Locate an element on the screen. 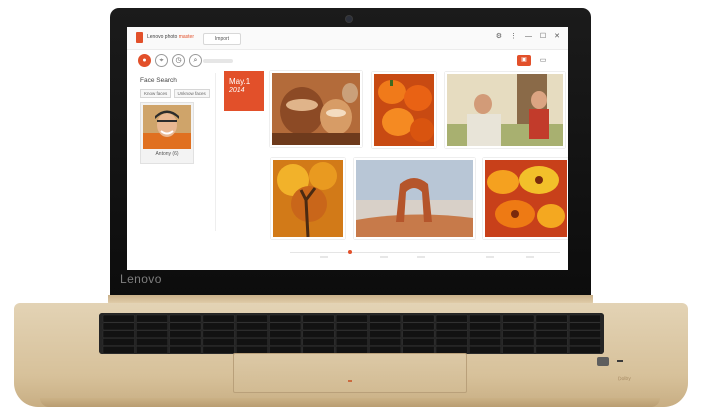 The width and height of the screenshot is (701, 420). pottery-photo is located at coordinates (316, 109).